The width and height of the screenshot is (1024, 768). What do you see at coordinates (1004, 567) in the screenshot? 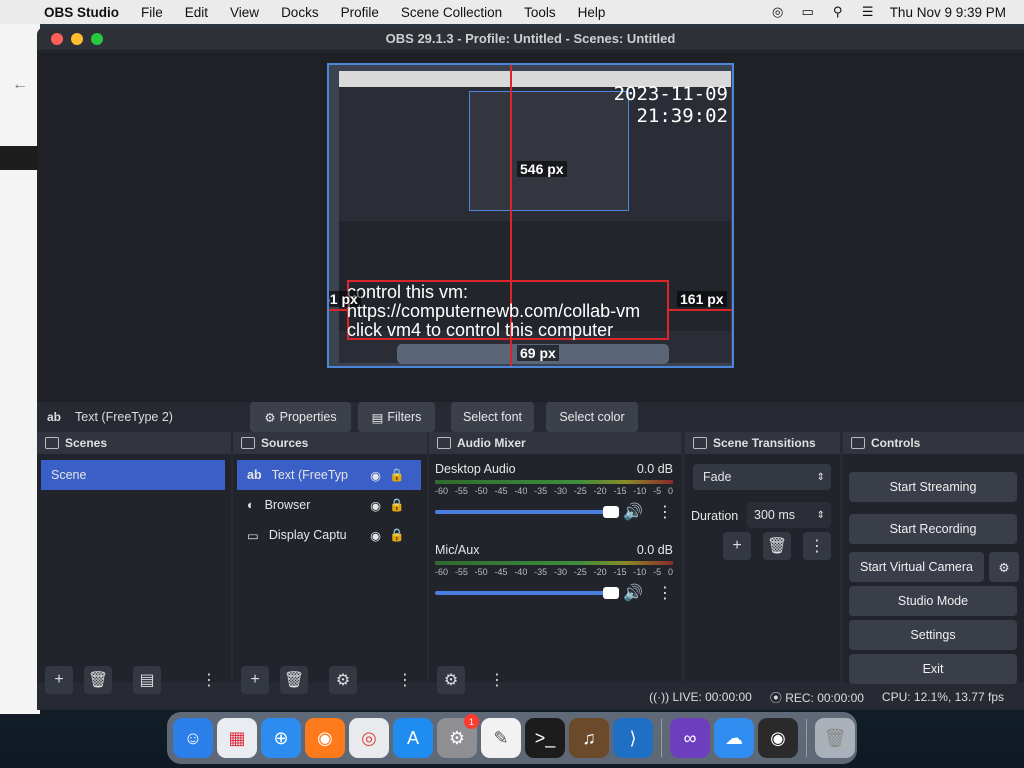
I see `virtual-camera-settings-button: ⚙` at bounding box center [1004, 567].